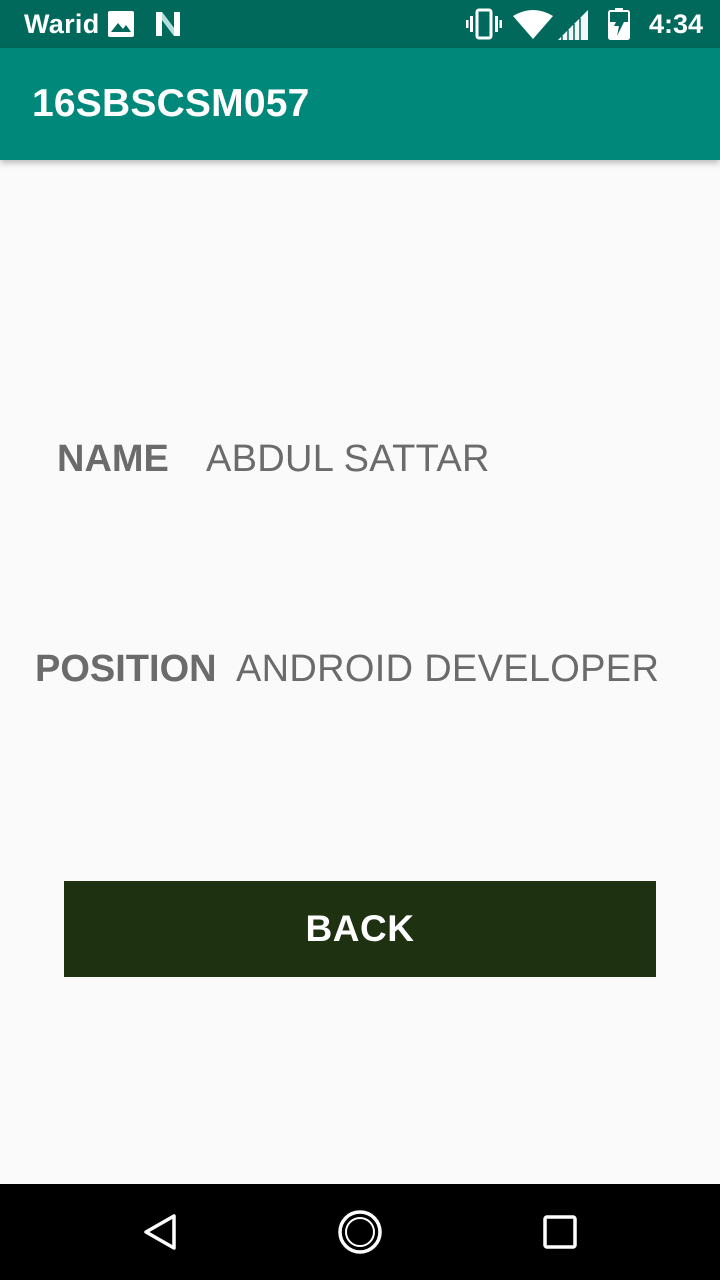  What do you see at coordinates (360, 929) in the screenshot?
I see `back-button: BACK` at bounding box center [360, 929].